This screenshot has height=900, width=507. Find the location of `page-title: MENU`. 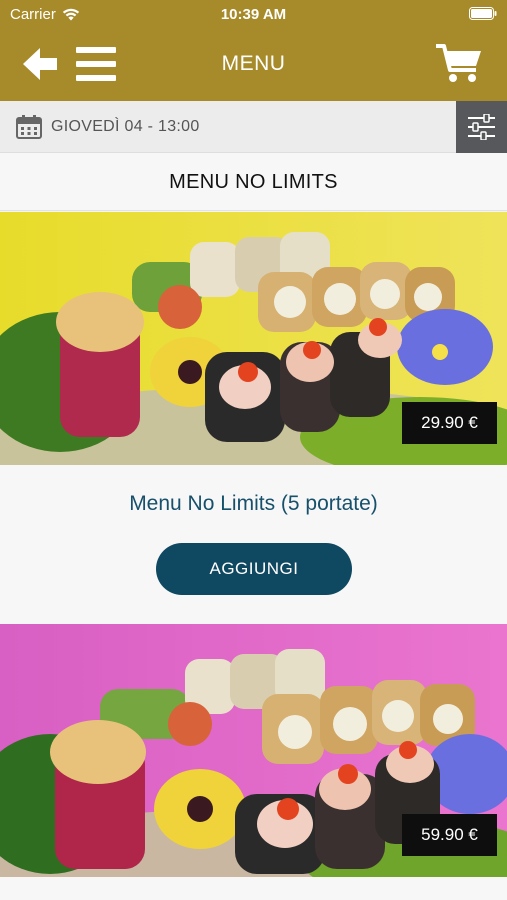

page-title: MENU is located at coordinates (253, 63).